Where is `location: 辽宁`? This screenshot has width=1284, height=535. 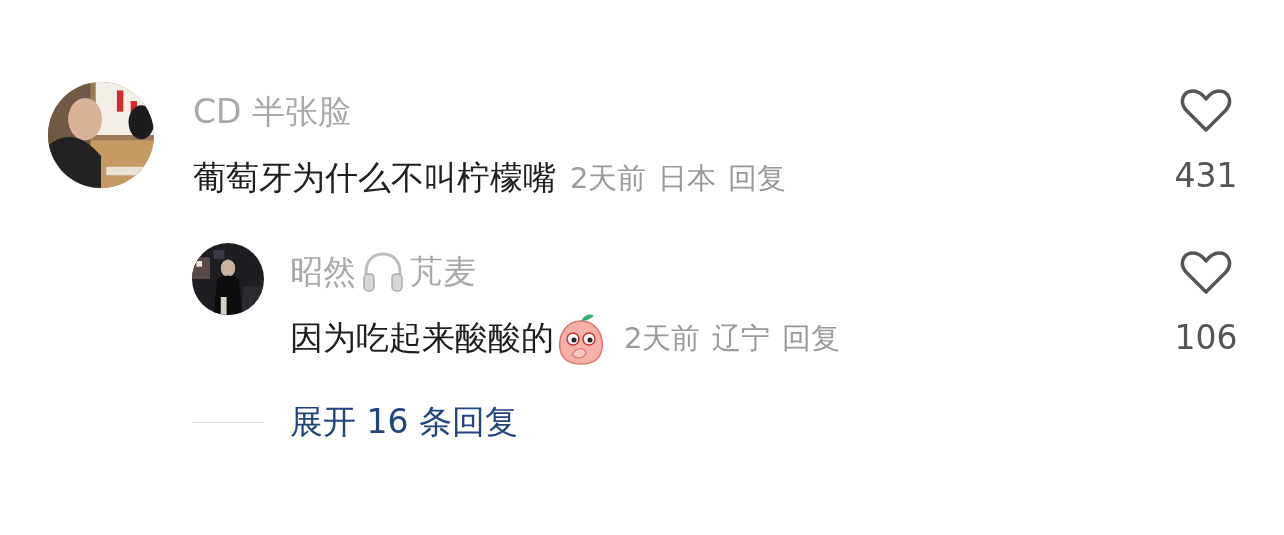 location: 辽宁 is located at coordinates (741, 338).